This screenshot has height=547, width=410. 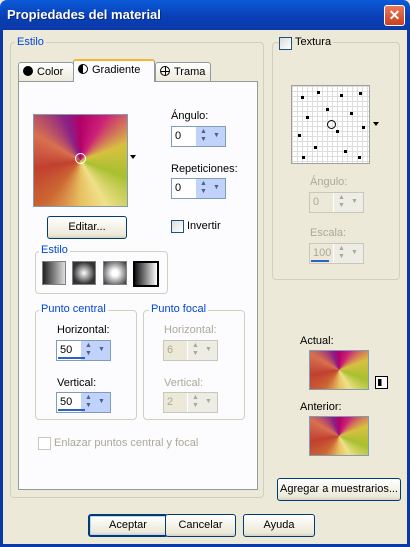 I want to click on angle-spinner: 0 ▲ ▼ ▼, so click(x=198, y=136).